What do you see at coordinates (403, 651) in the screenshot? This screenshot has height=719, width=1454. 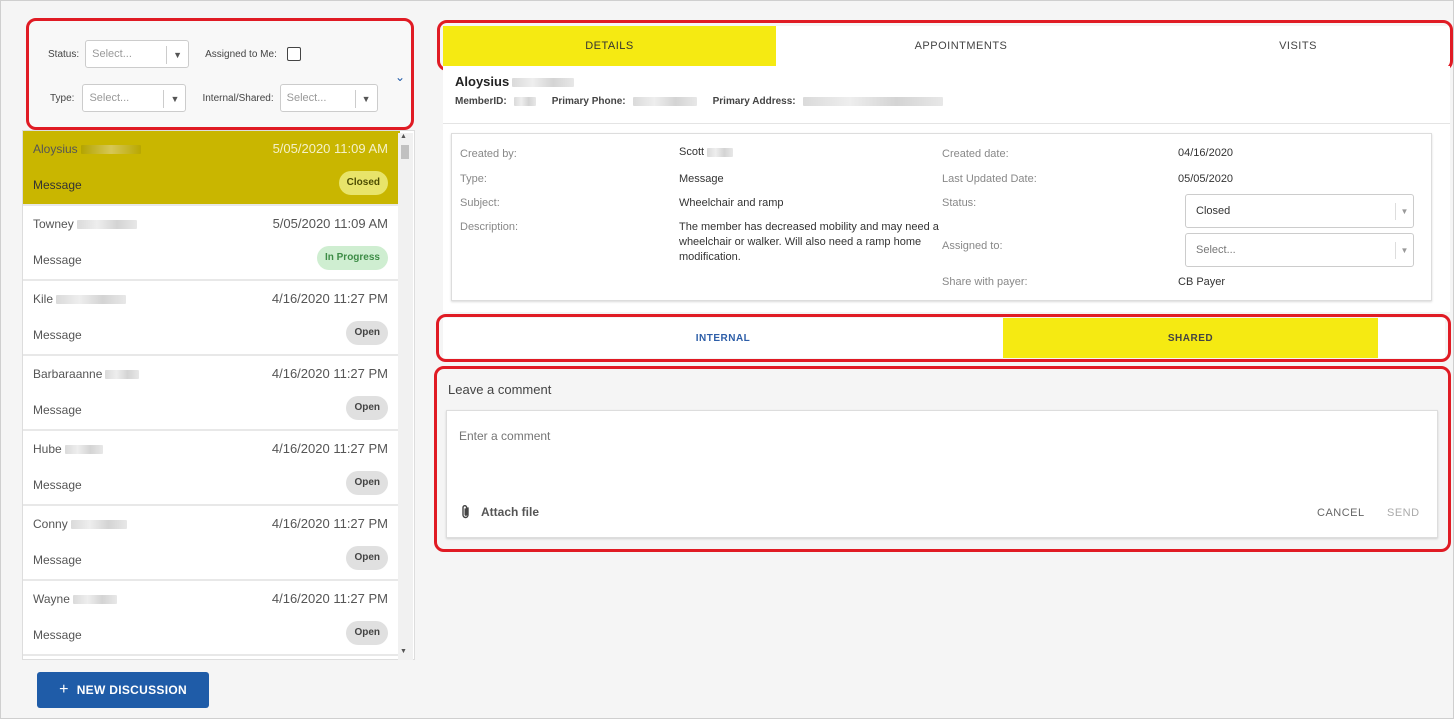 I see `scroll-down-icon: ▼` at bounding box center [403, 651].